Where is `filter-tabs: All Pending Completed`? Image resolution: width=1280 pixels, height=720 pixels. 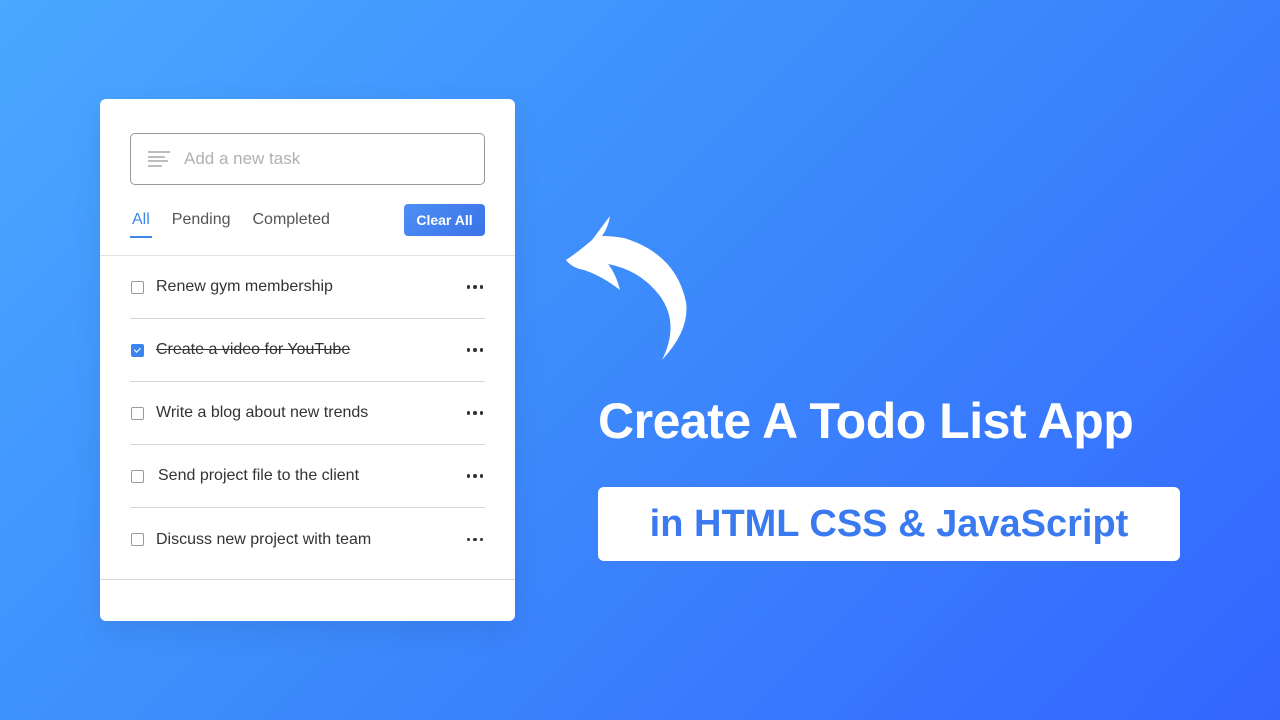 filter-tabs: All Pending Completed is located at coordinates (231, 223).